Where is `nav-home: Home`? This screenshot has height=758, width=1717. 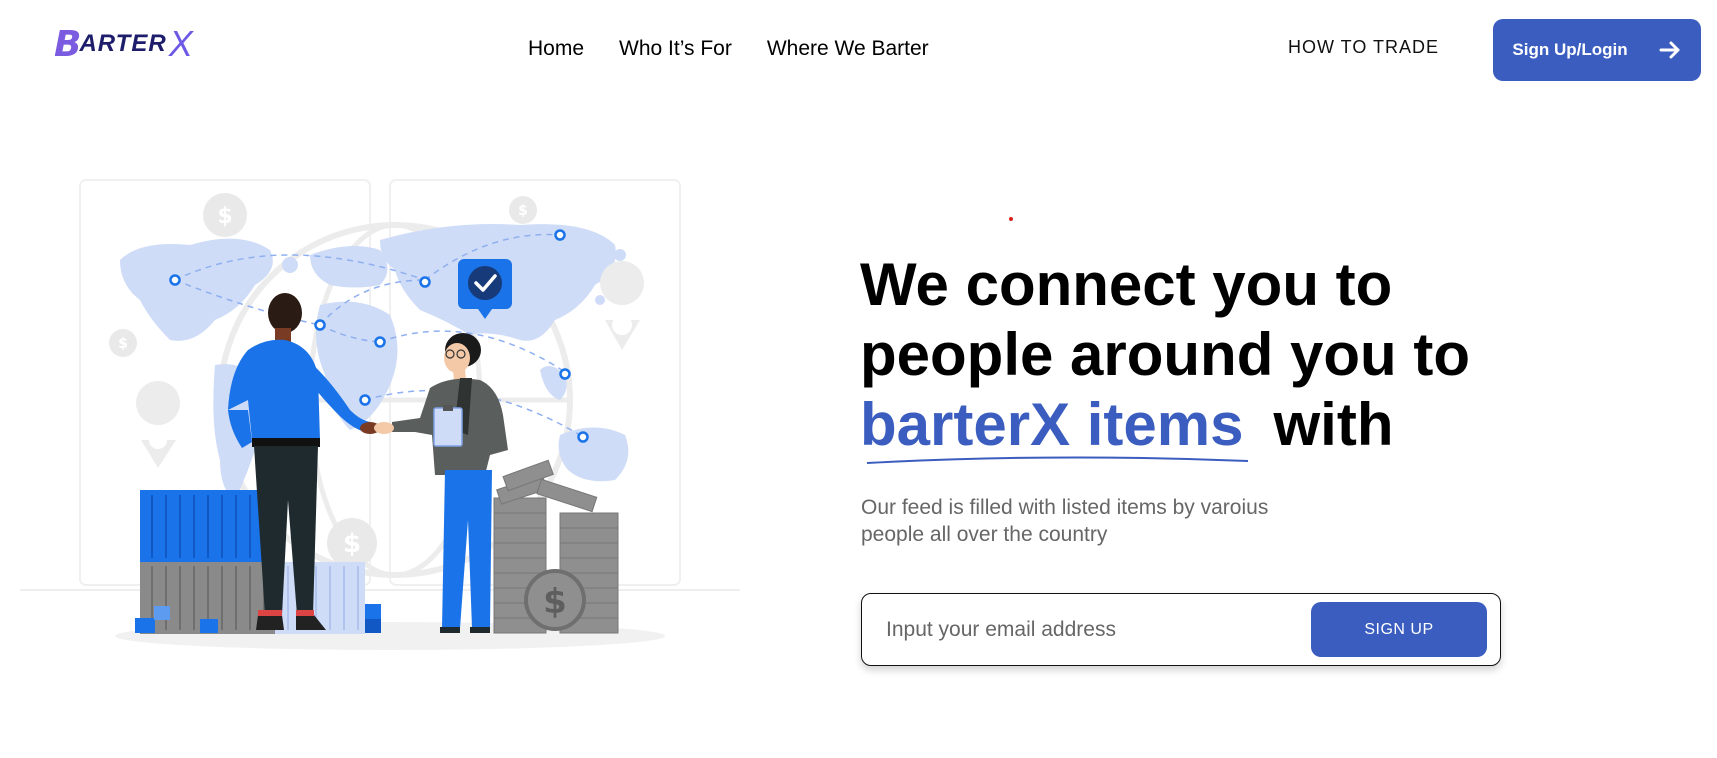
nav-home: Home is located at coordinates (556, 49).